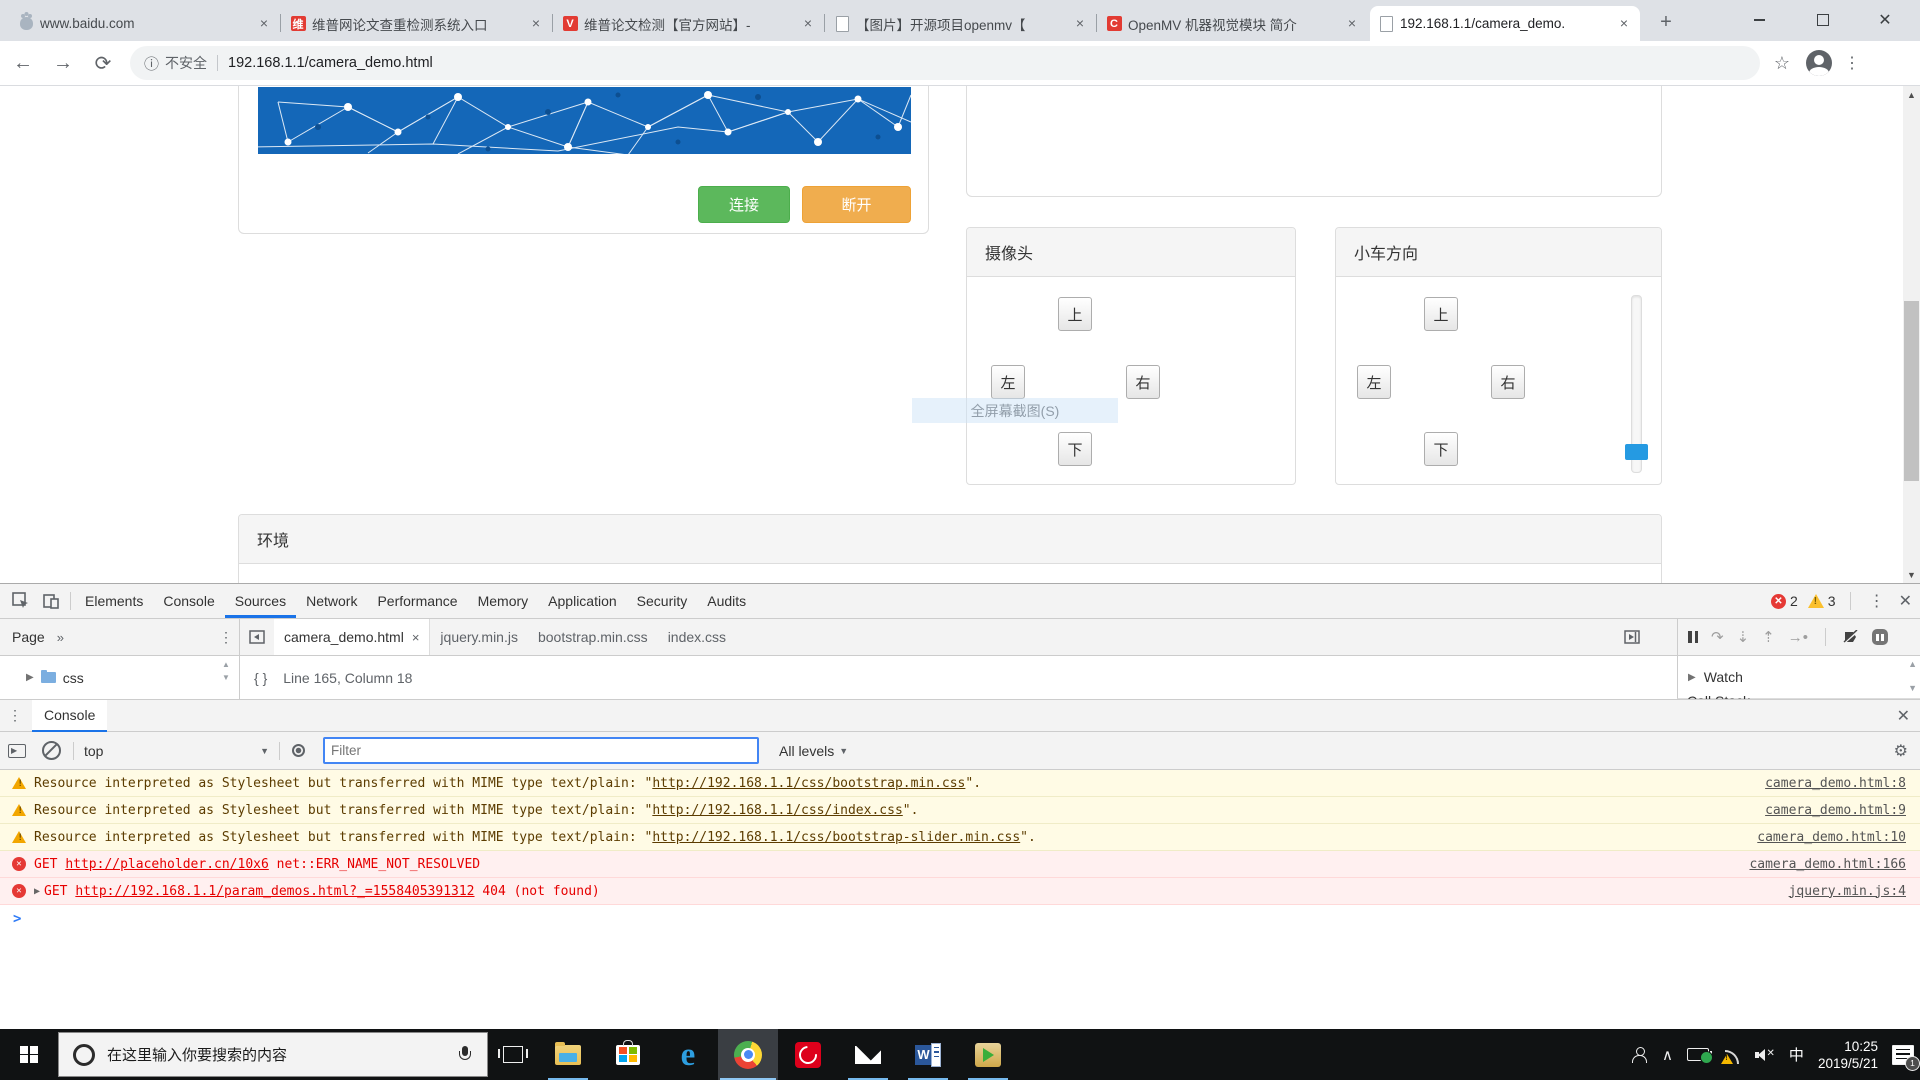  What do you see at coordinates (1796, 1054) in the screenshot?
I see `ime-indicator: 中` at bounding box center [1796, 1054].